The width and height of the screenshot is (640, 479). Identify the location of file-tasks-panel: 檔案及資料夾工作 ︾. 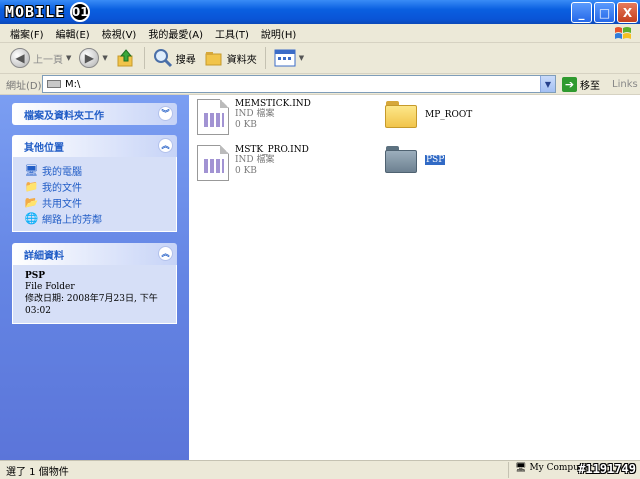
(94, 114).